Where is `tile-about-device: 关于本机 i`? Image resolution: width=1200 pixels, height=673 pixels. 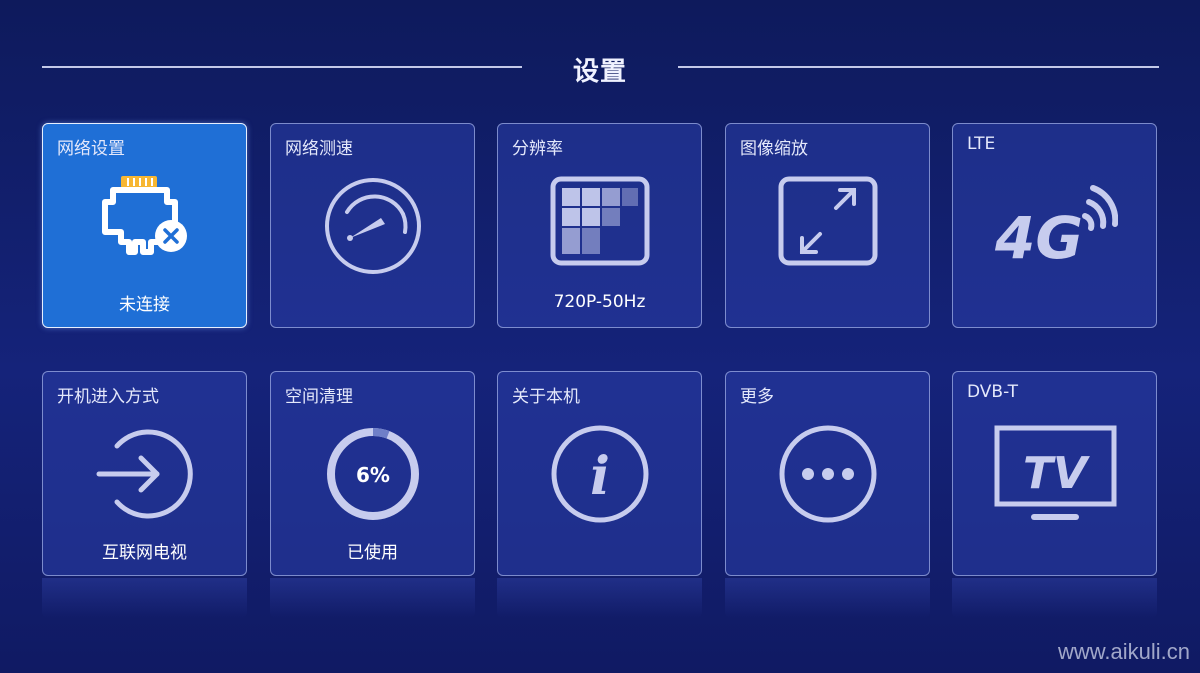
tile-about-device: 关于本机 i is located at coordinates (599, 473).